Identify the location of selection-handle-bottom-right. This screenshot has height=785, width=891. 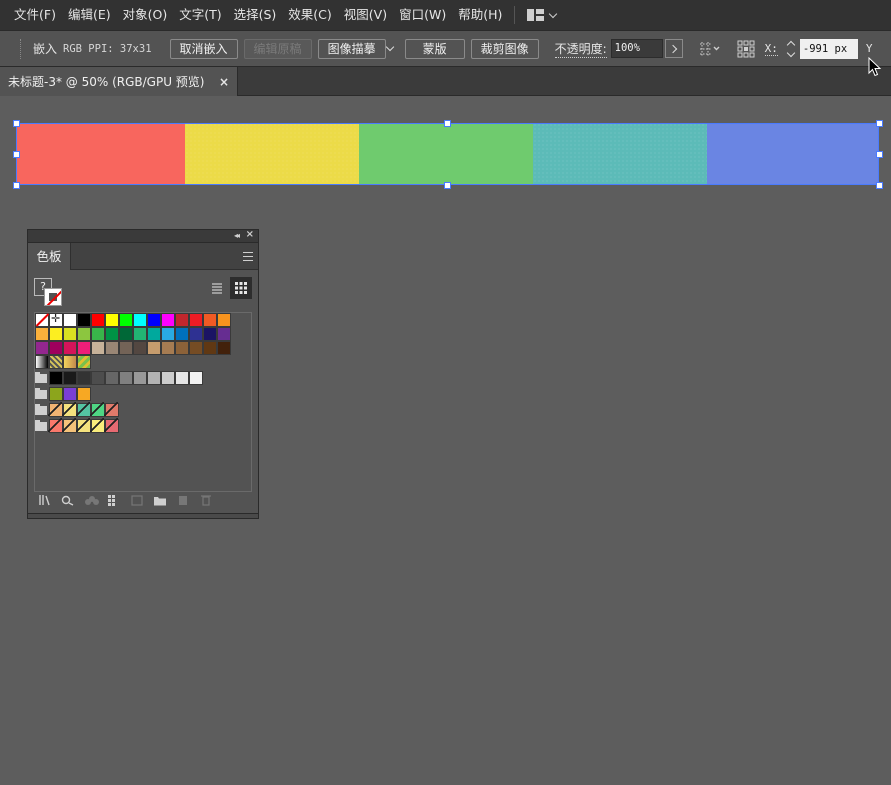
(879, 185).